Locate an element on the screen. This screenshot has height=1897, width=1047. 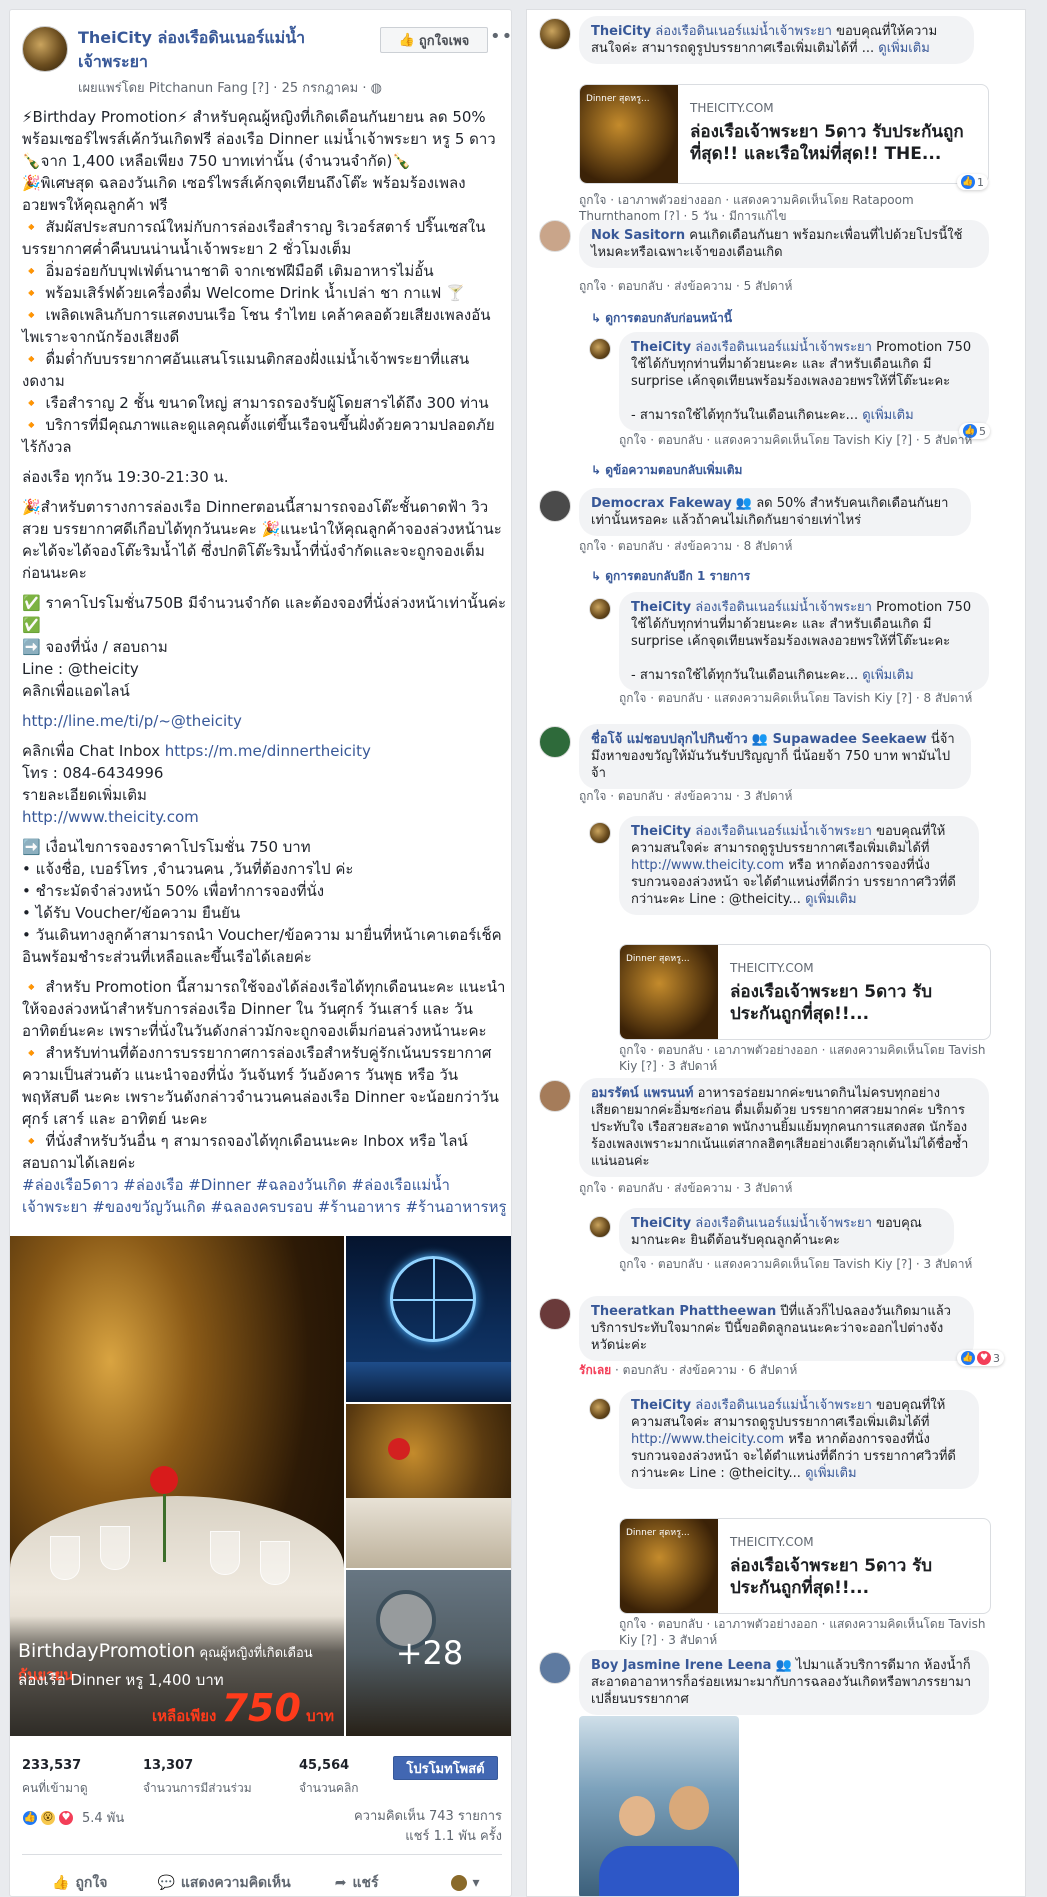
comments-count: ความคิดเห็น 743 รายการ is located at coordinates (428, 1817).